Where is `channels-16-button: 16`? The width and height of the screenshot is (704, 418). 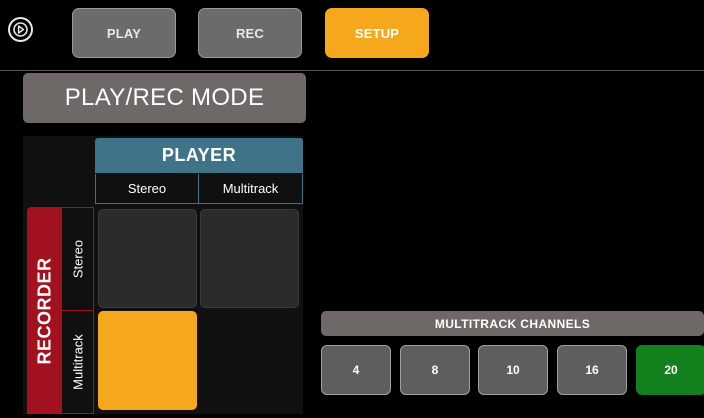 channels-16-button: 16 is located at coordinates (592, 370).